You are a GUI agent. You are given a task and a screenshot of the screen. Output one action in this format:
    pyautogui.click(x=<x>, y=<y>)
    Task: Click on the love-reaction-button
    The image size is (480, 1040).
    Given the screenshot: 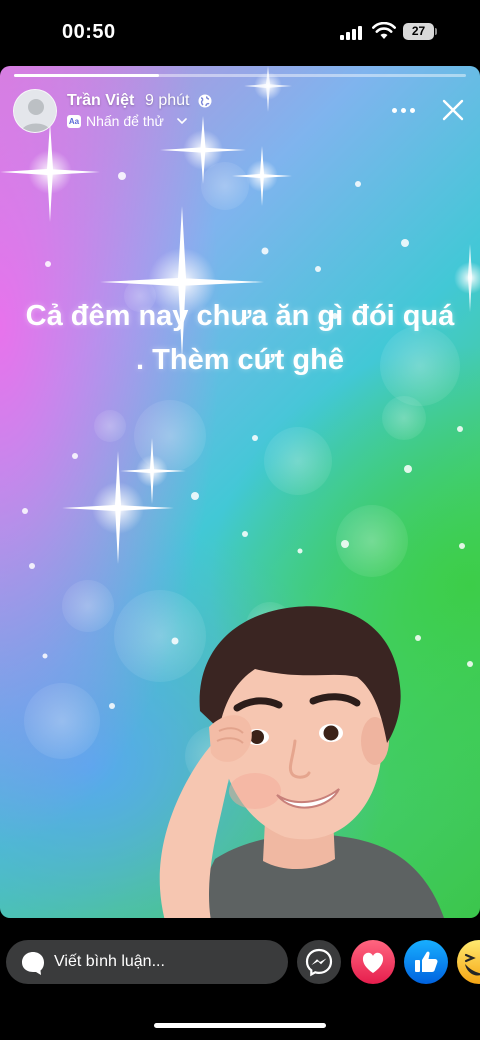 What is the action you would take?
    pyautogui.click(x=373, y=962)
    